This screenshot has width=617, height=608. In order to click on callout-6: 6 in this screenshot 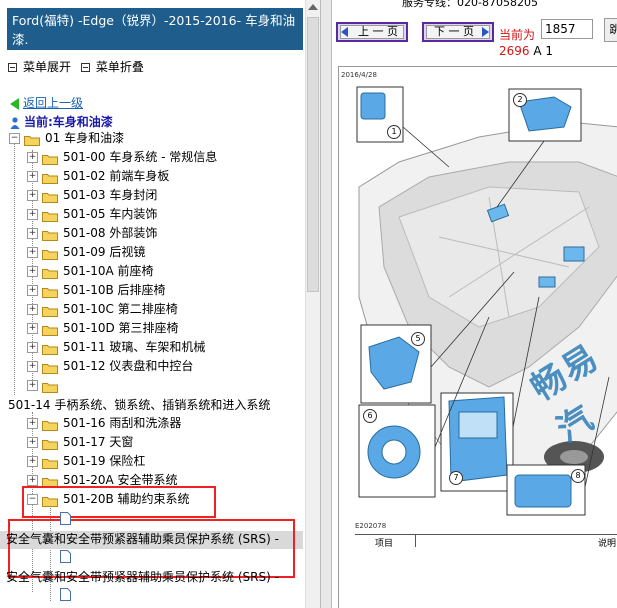, I will do `click(370, 416)`.